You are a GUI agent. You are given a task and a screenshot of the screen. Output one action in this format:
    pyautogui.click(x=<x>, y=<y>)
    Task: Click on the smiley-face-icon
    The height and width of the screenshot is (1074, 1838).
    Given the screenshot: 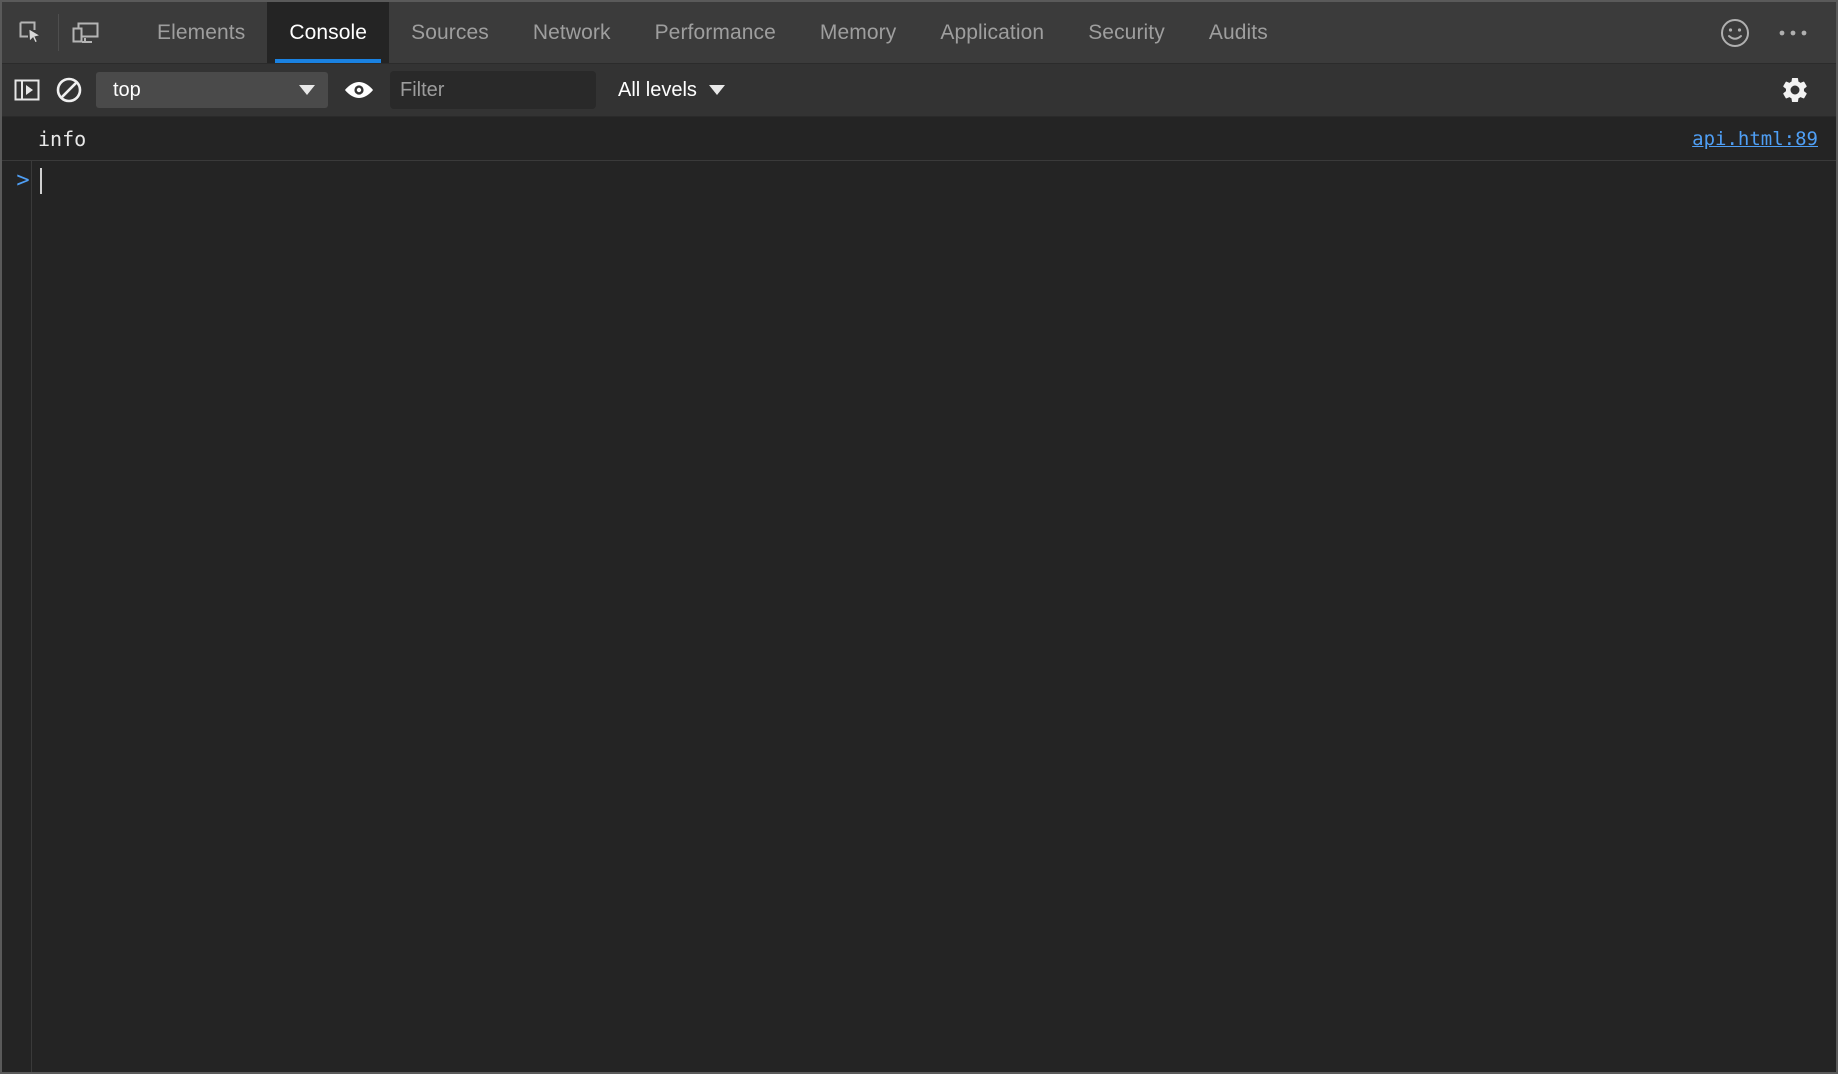 What is the action you would take?
    pyautogui.click(x=1735, y=32)
    